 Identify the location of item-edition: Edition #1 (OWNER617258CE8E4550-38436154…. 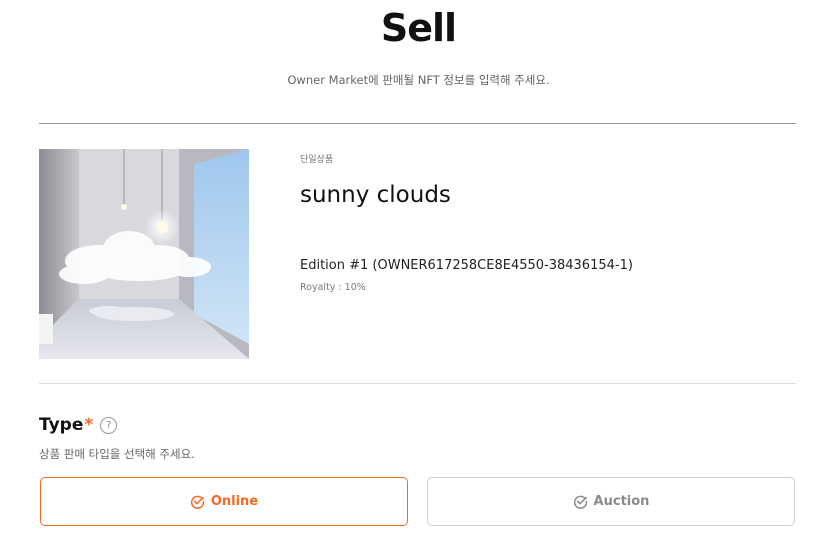
(466, 265).